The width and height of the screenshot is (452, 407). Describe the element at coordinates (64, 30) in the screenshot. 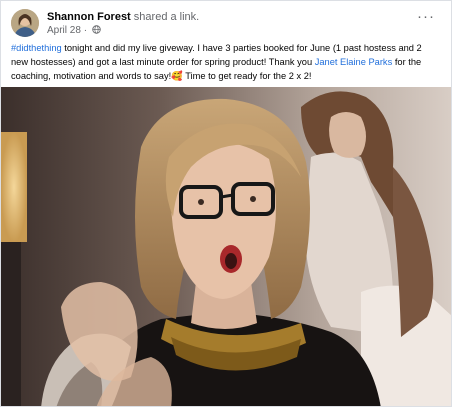

I see `post-date: April 28` at that location.